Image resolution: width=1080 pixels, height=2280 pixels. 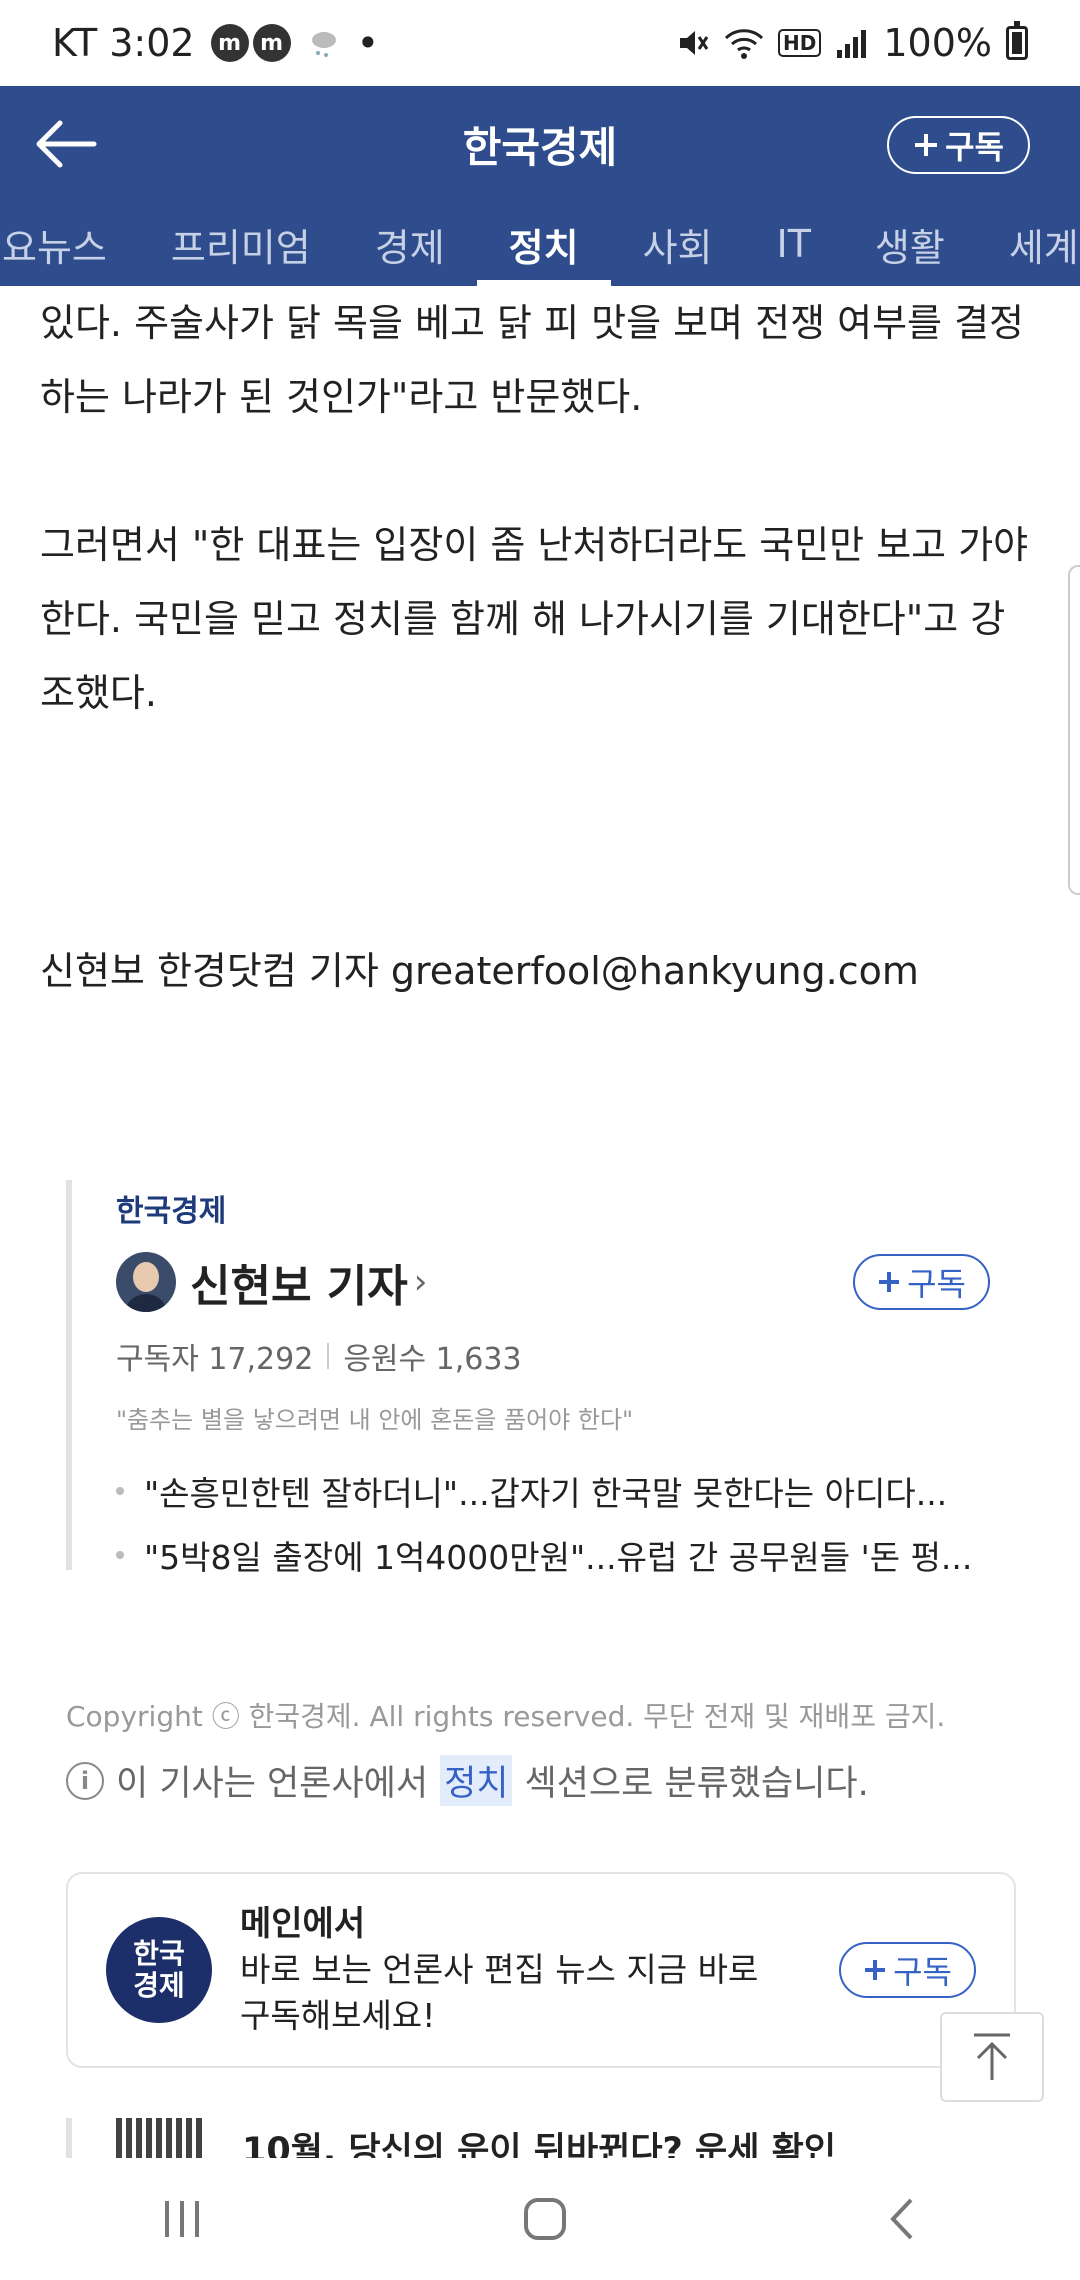 I want to click on system-nav-bar, so click(x=540, y=2219).